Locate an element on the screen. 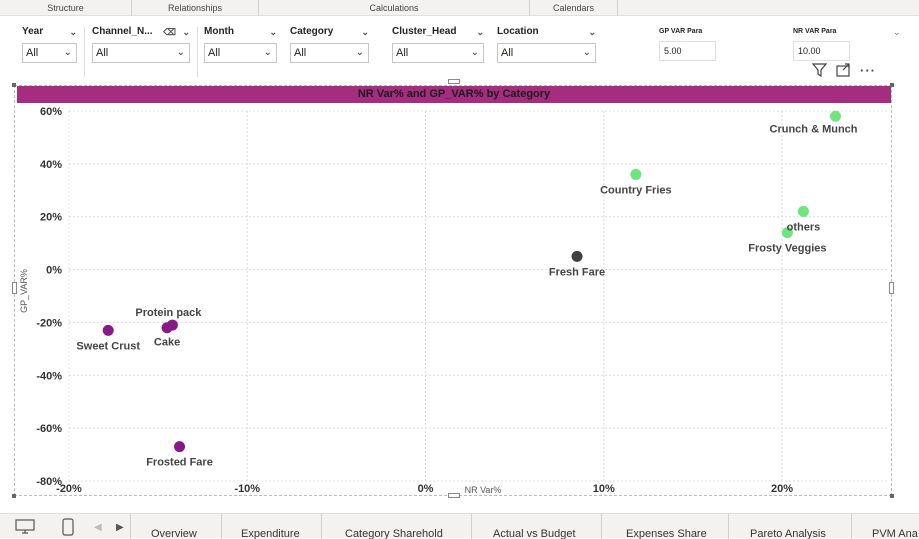  slicer-cluster-head: Cluster_Head ⌄ All ⌄ is located at coordinates (438, 44).